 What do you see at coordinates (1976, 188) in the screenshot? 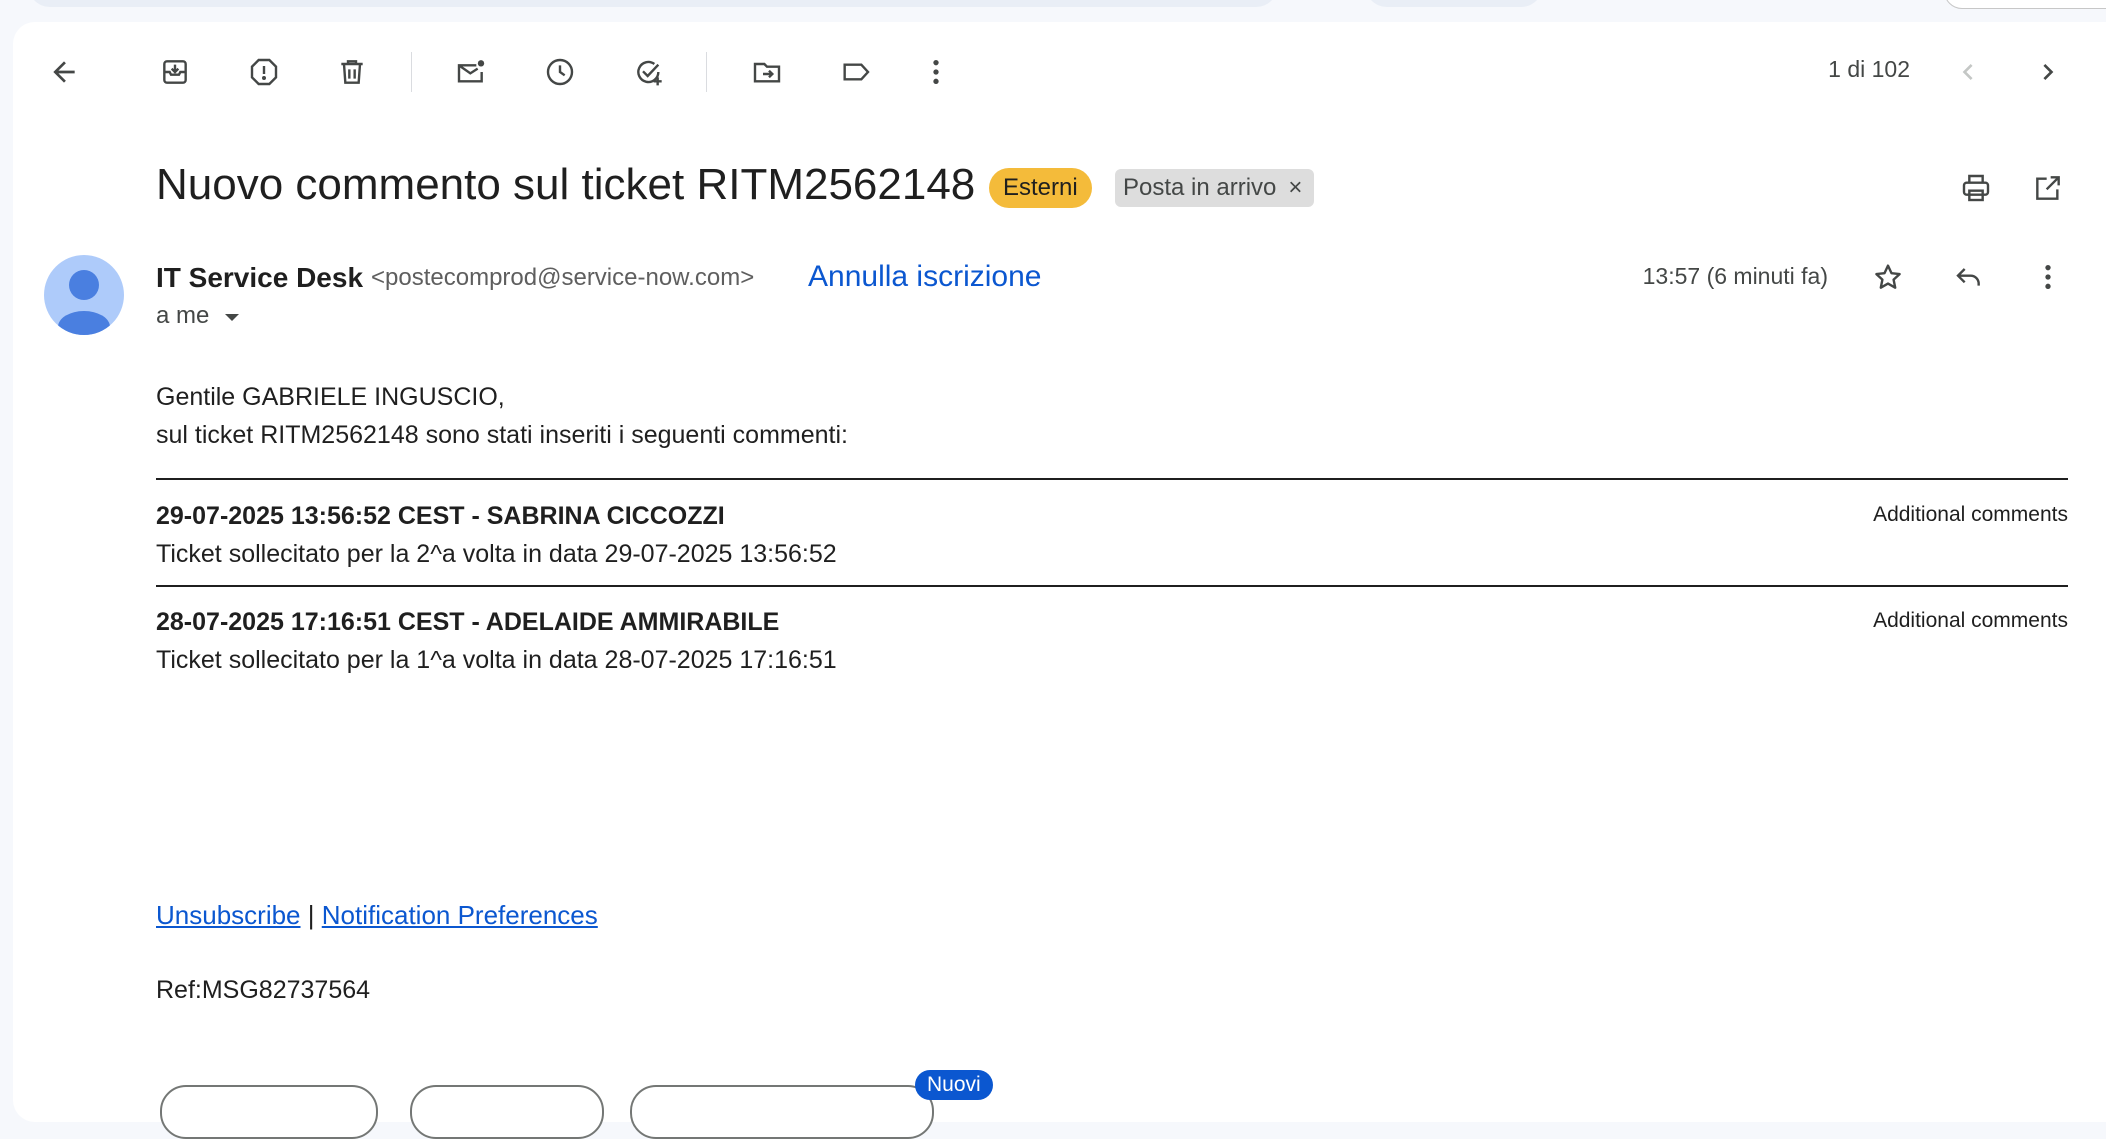
I see `print-icon` at bounding box center [1976, 188].